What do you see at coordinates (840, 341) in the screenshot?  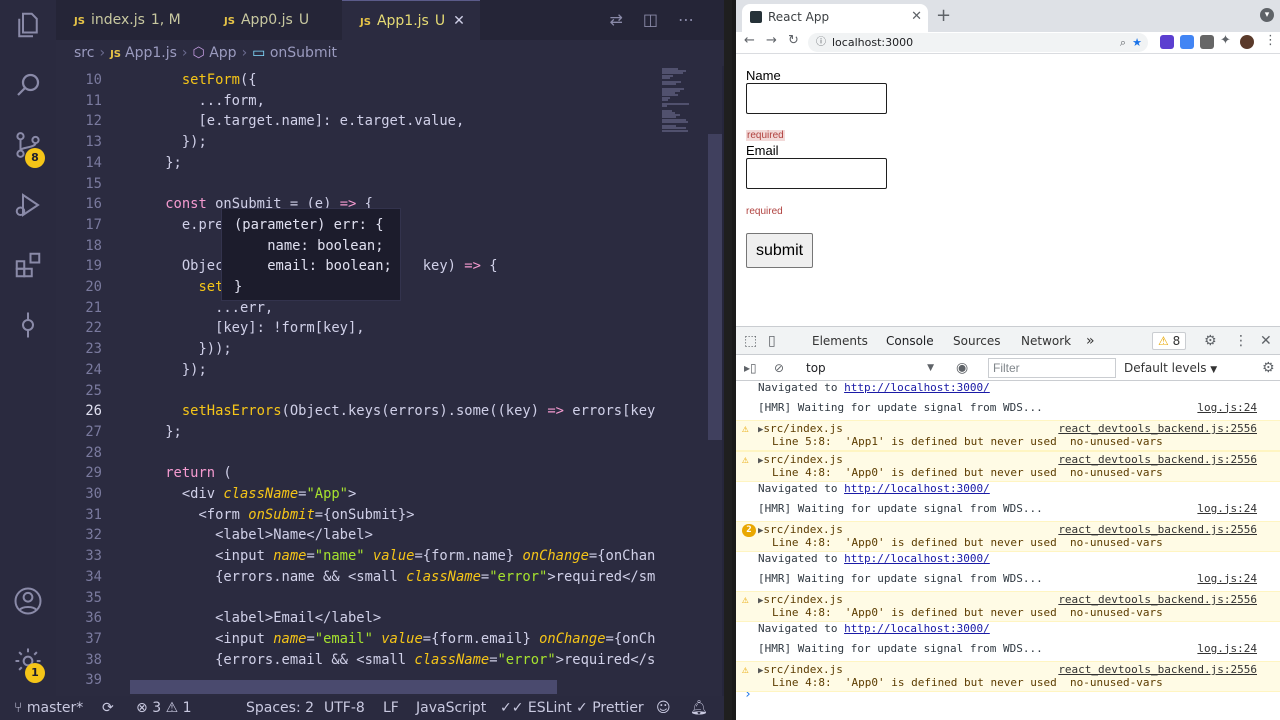 I see `tab-elements: Elements` at bounding box center [840, 341].